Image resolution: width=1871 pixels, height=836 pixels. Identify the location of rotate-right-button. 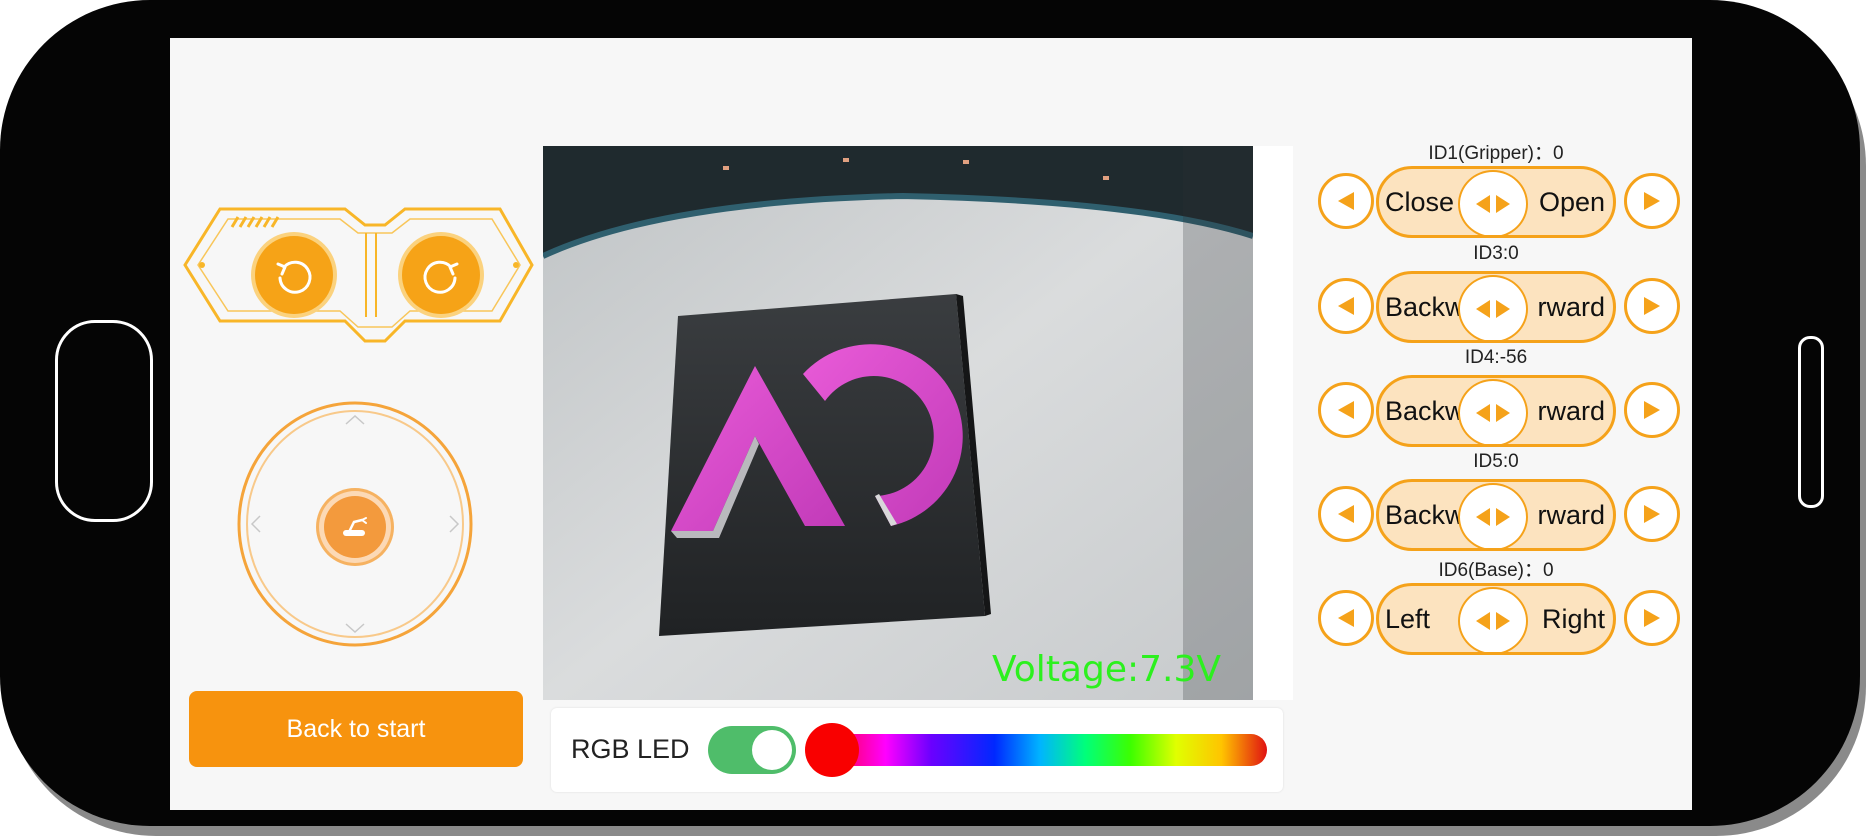
(441, 275).